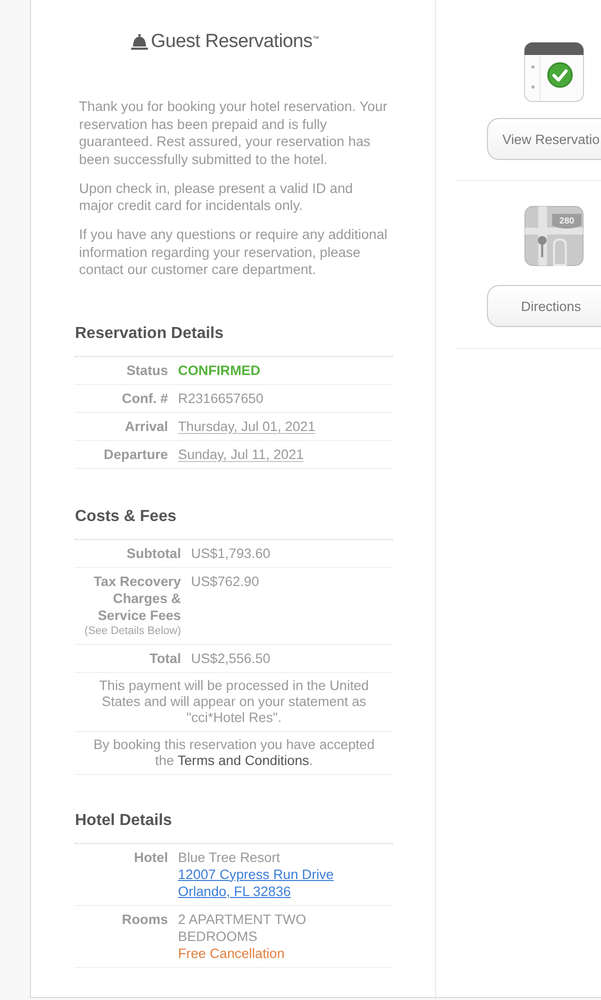  What do you see at coordinates (241, 454) in the screenshot?
I see `date-value: Sunday, Jul 11, 2021` at bounding box center [241, 454].